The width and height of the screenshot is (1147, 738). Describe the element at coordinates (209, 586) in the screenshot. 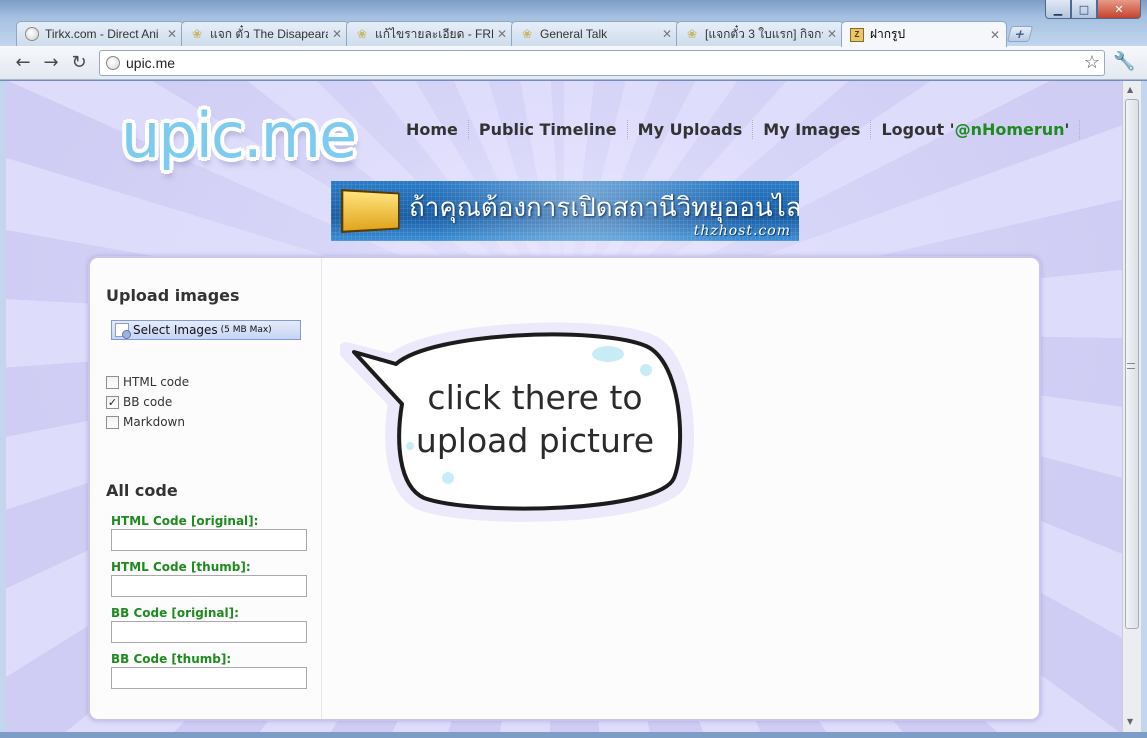

I see `html-thumb-input` at that location.